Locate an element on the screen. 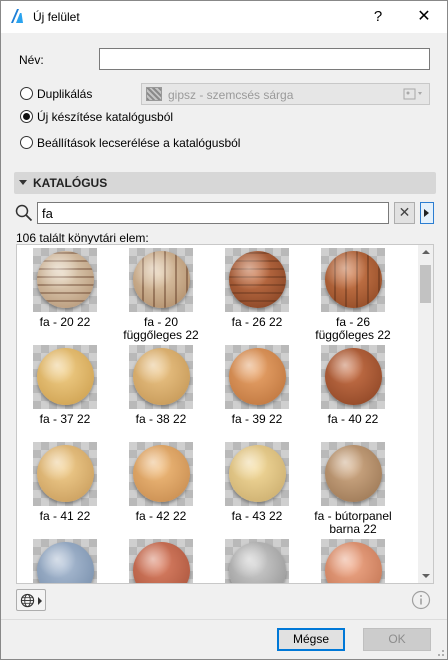 This screenshot has height=660, width=448. result-count: 106 talált könyvtári elem: is located at coordinates (82, 238).